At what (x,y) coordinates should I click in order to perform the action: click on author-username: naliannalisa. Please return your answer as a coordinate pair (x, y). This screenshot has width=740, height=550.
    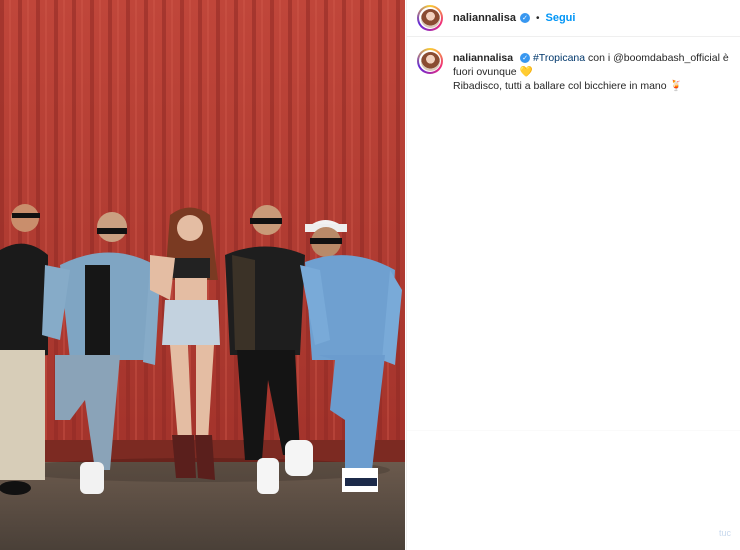
    Looking at the image, I should click on (484, 18).